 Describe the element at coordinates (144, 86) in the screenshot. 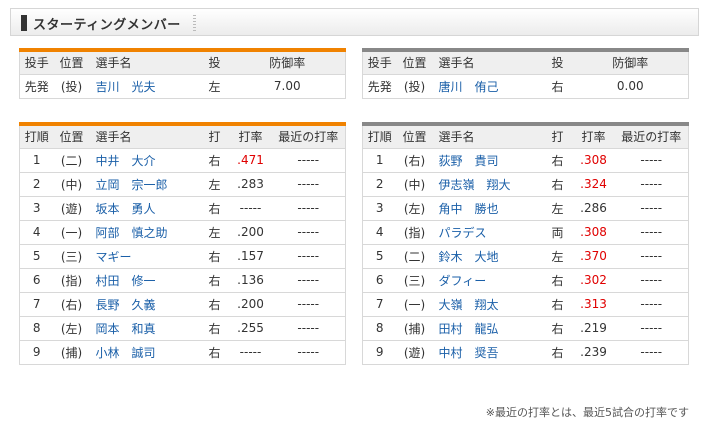

I see `pitcher-name-link: 吉川 光夫` at that location.